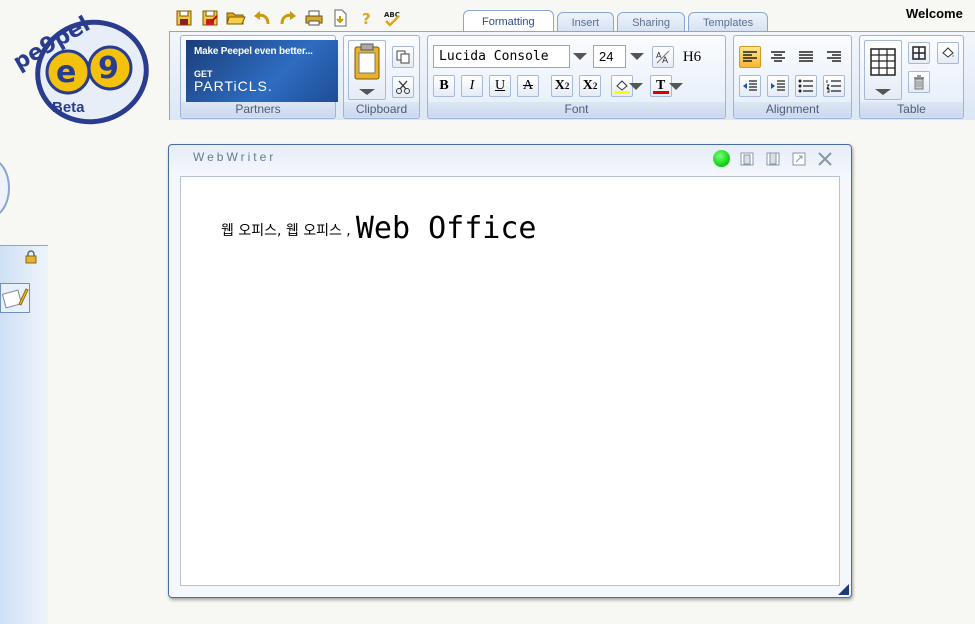 The width and height of the screenshot is (975, 624). What do you see at coordinates (339, 17) in the screenshot?
I see `export-icon` at bounding box center [339, 17].